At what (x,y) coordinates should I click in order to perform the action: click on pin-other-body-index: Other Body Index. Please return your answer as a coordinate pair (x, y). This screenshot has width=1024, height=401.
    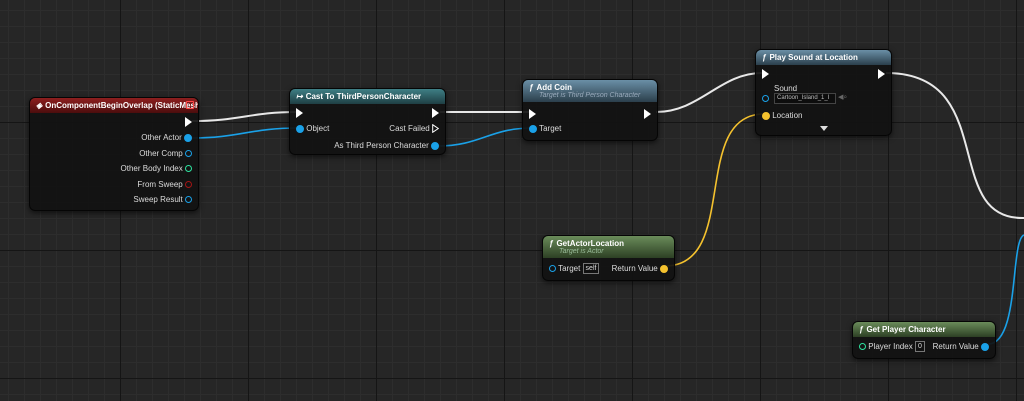
    Looking at the image, I should click on (156, 169).